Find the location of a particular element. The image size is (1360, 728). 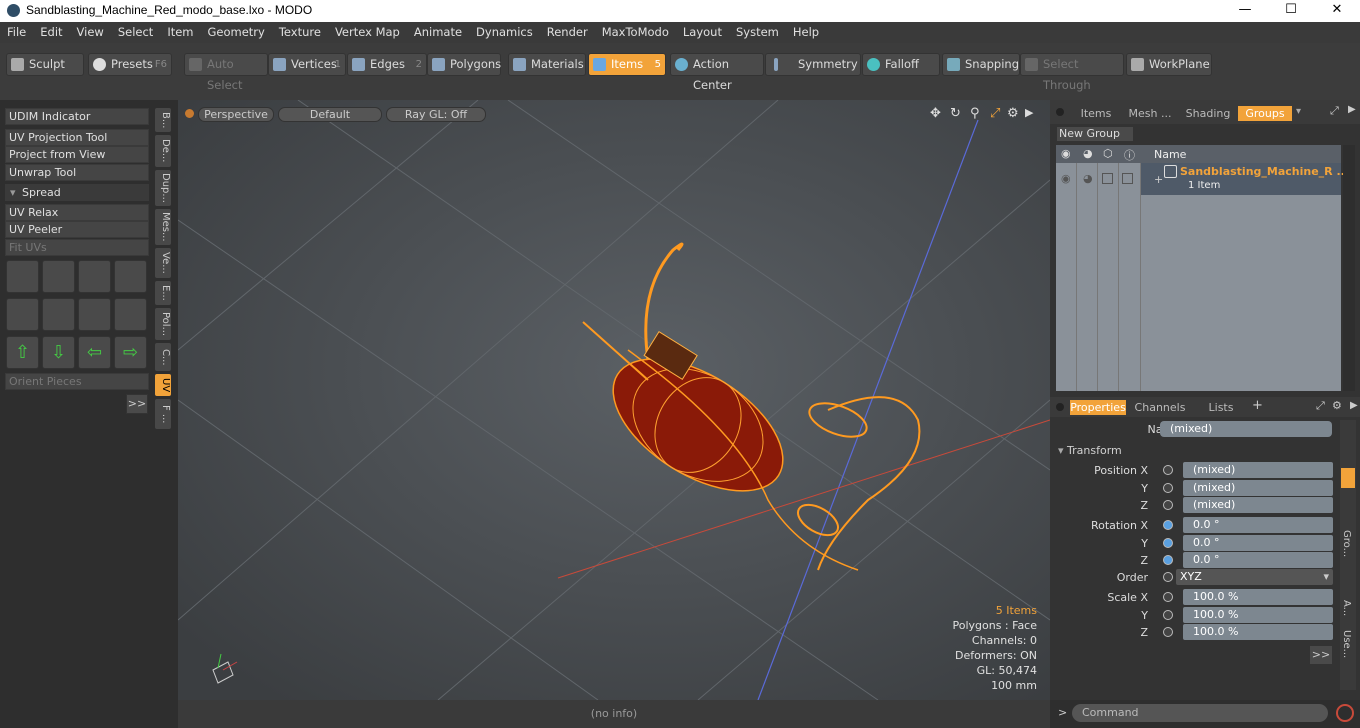

falloff-button: Falloff is located at coordinates (901, 64).